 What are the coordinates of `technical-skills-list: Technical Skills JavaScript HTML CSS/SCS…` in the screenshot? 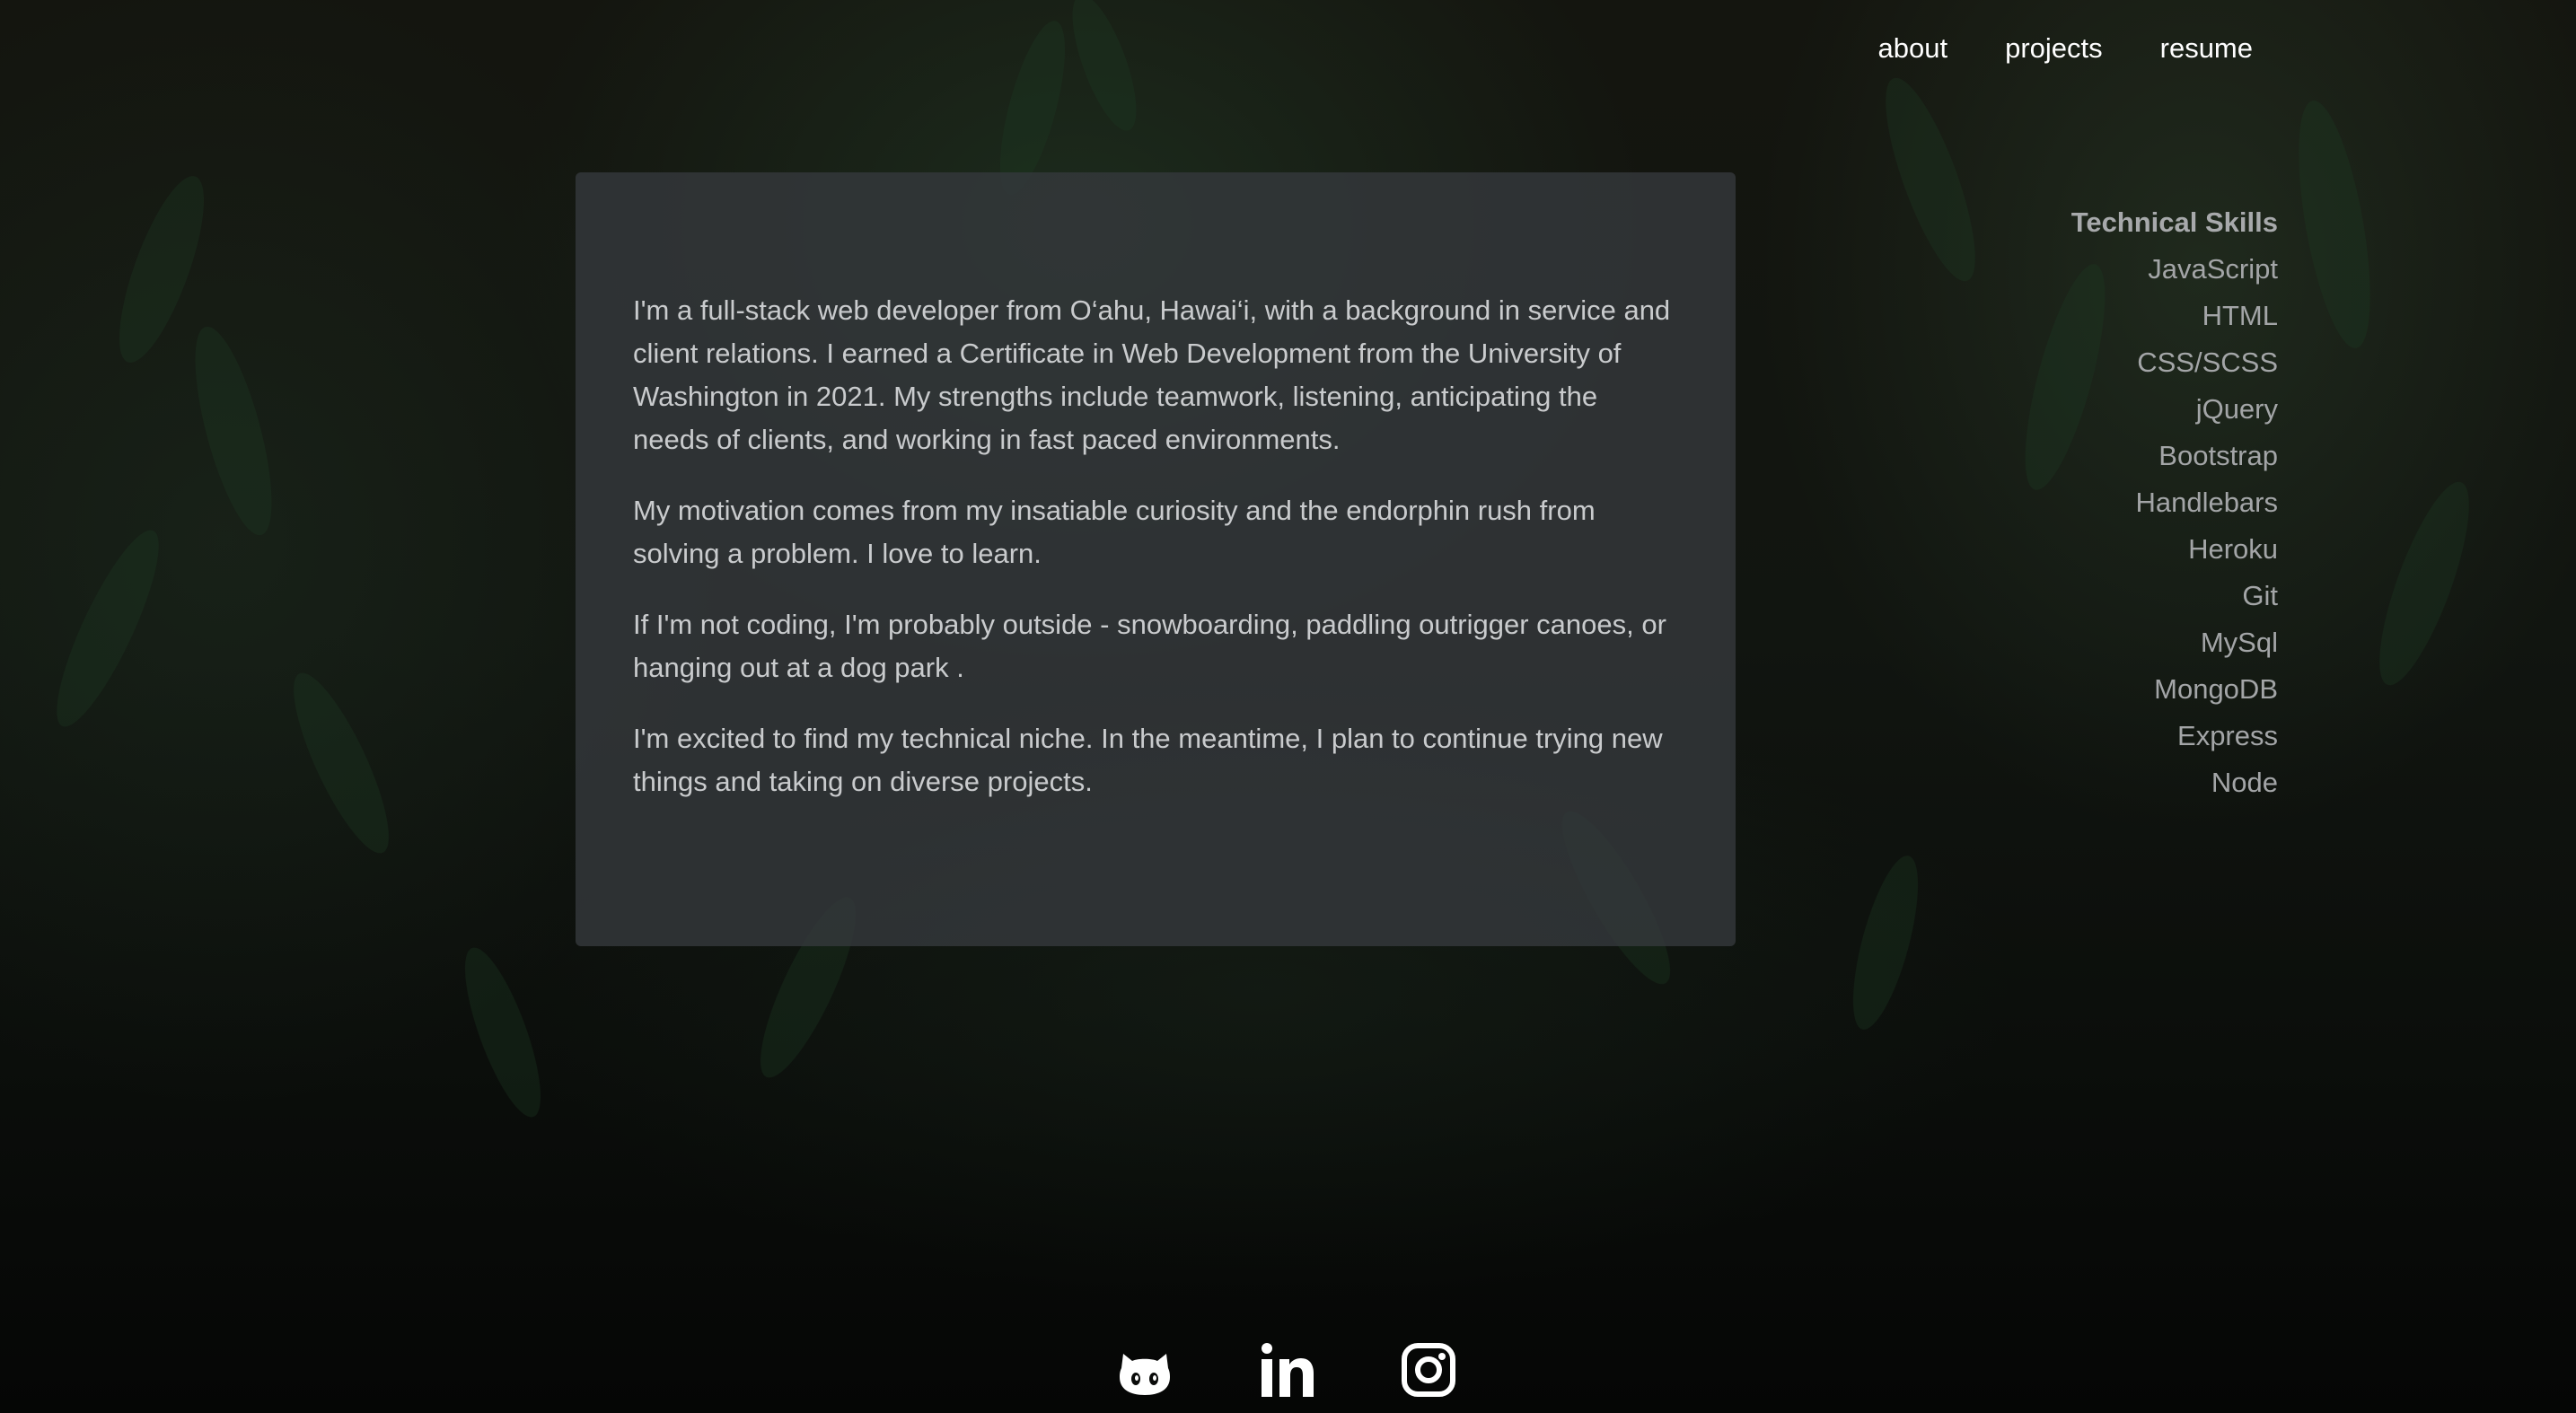 It's located at (2174, 502).